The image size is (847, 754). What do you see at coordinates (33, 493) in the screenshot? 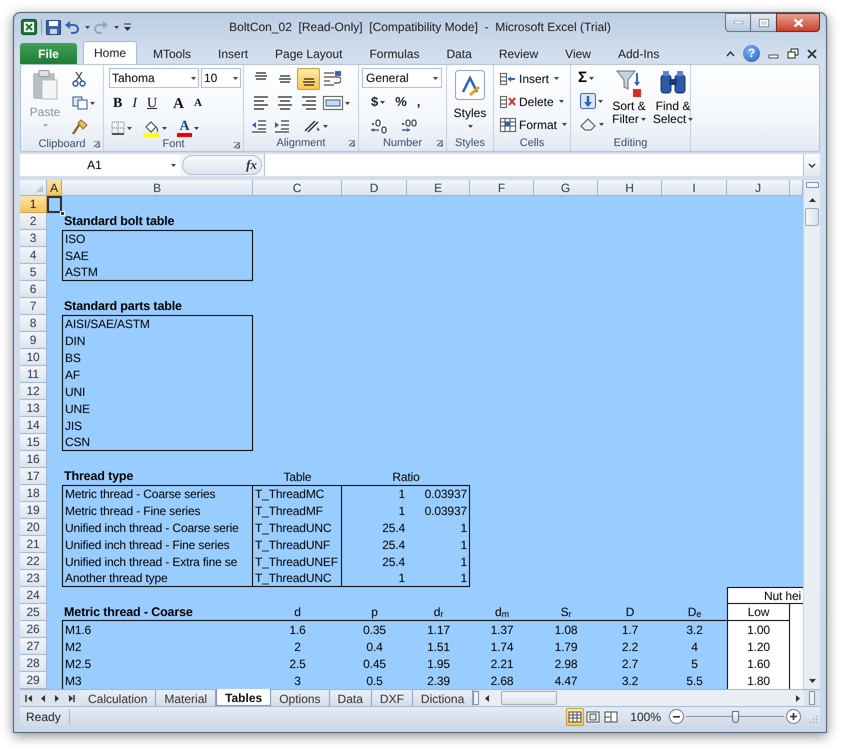
I see `row-header: 18` at bounding box center [33, 493].